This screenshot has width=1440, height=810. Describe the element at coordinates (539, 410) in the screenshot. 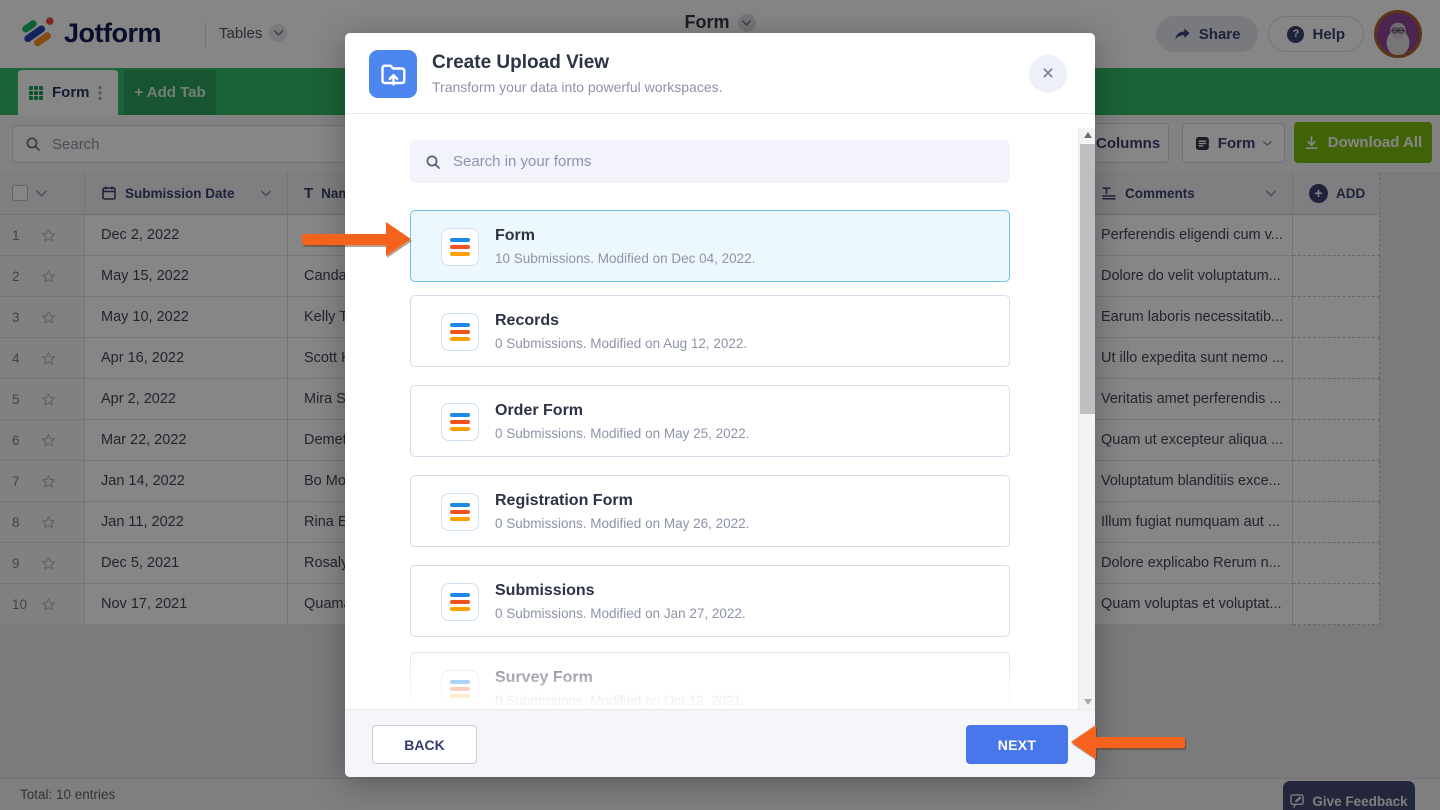

I see `form-item-title: Order Form` at that location.